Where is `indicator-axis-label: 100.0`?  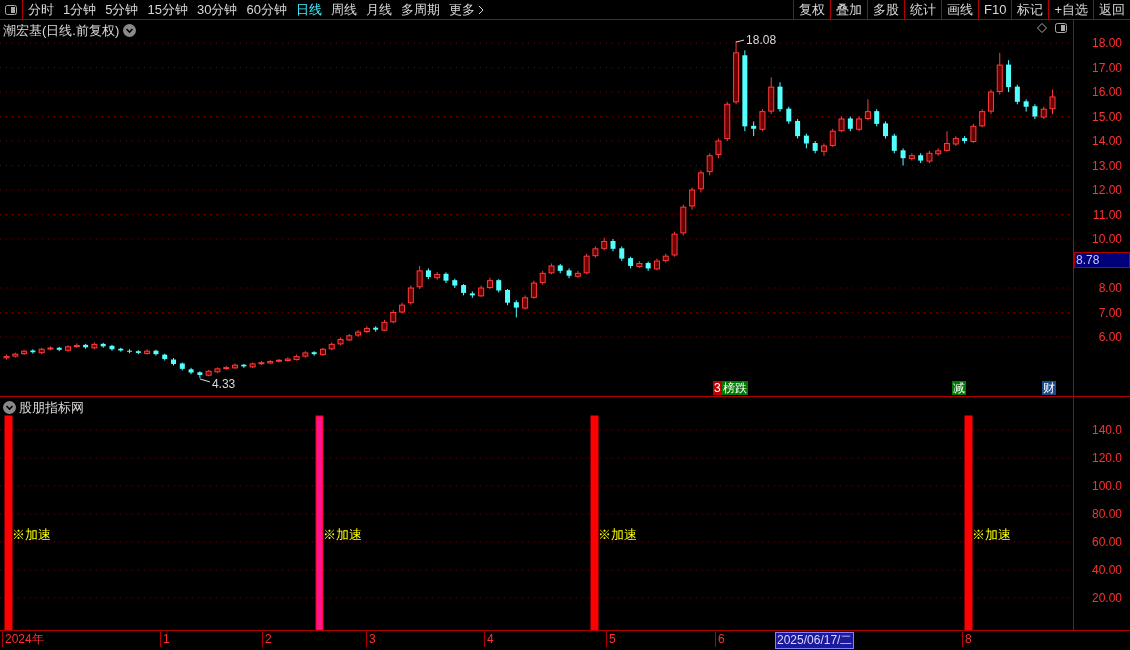
indicator-axis-label: 100.0 is located at coordinates (1106, 486).